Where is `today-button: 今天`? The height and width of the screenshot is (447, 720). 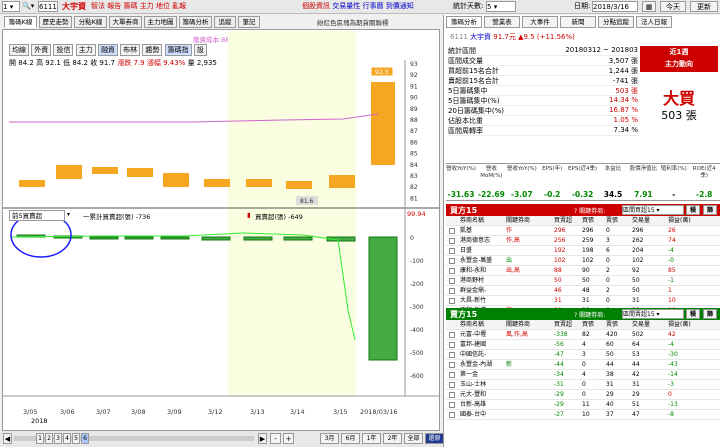
today-button: 今天 is located at coordinates (673, 6).